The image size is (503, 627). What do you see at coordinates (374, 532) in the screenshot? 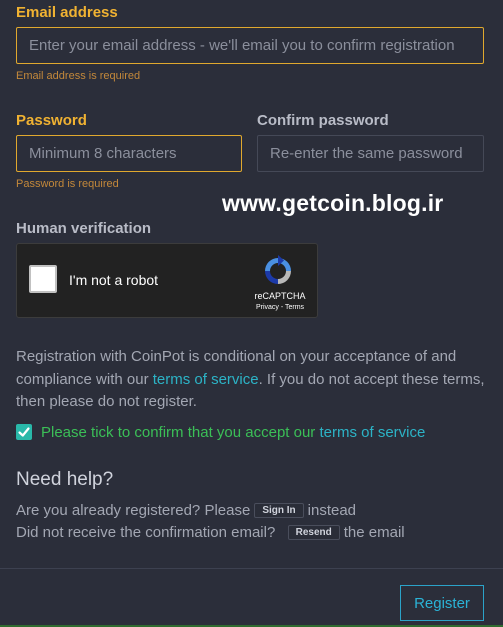
I see `resend-suffix: the email` at bounding box center [374, 532].